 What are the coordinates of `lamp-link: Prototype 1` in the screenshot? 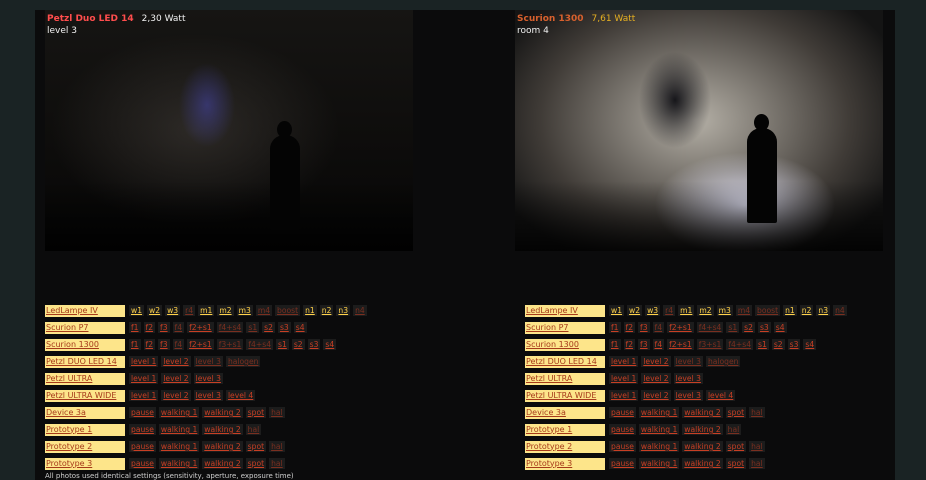 It's located at (85, 429).